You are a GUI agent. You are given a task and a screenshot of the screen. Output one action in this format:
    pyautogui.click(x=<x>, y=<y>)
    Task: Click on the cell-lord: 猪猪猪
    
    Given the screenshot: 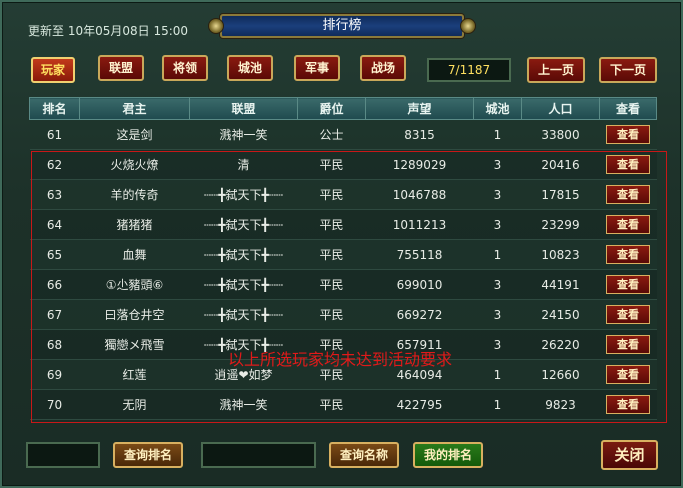 What is the action you would take?
    pyautogui.click(x=134, y=224)
    